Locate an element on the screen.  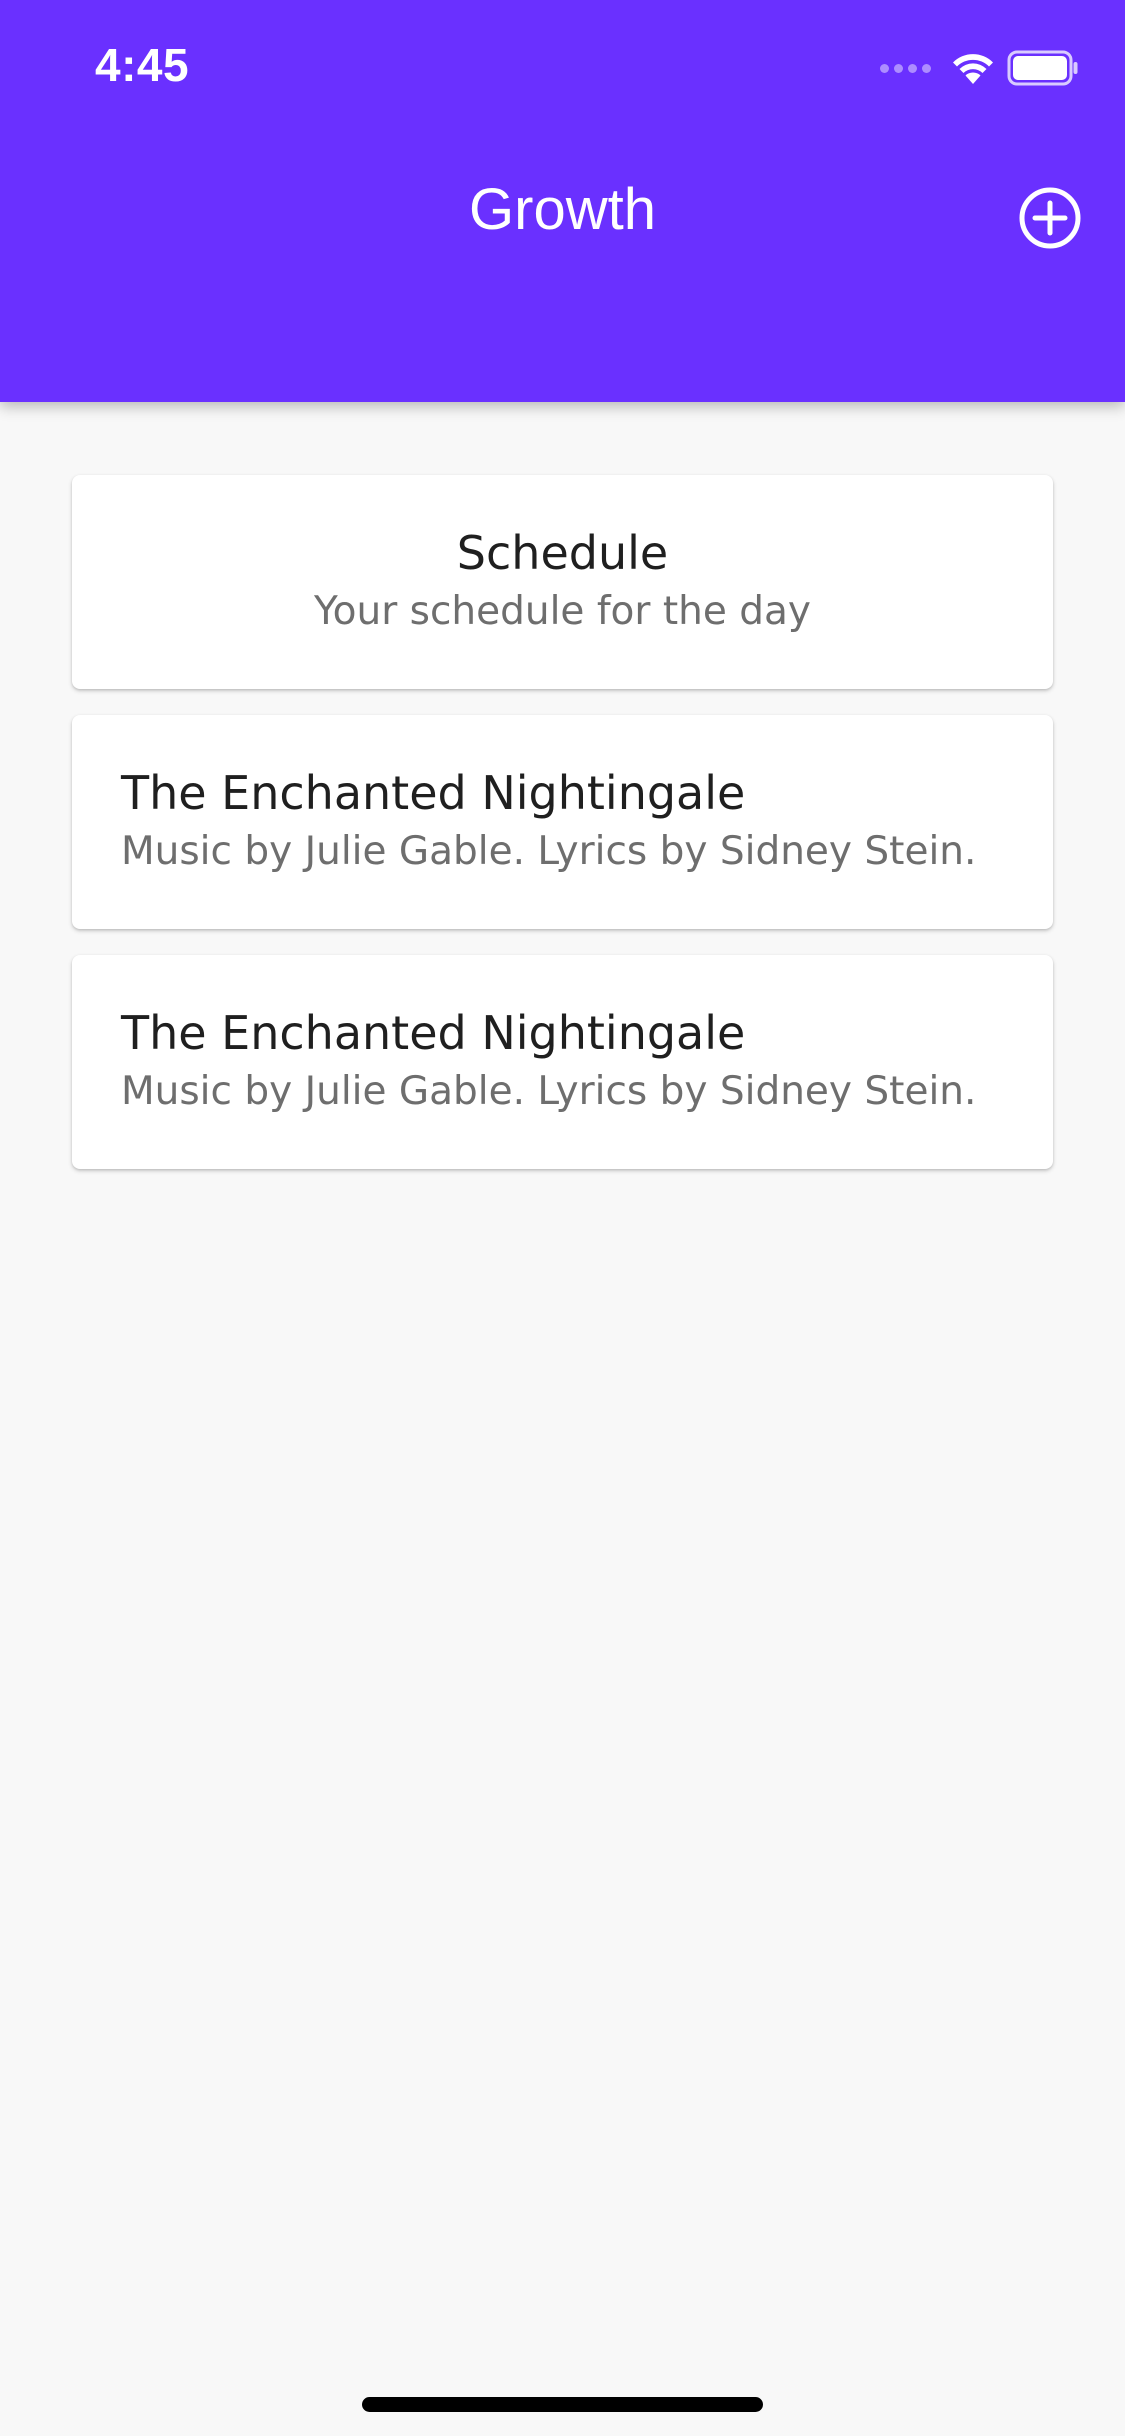
status-time: 4:45 is located at coordinates (142, 65).